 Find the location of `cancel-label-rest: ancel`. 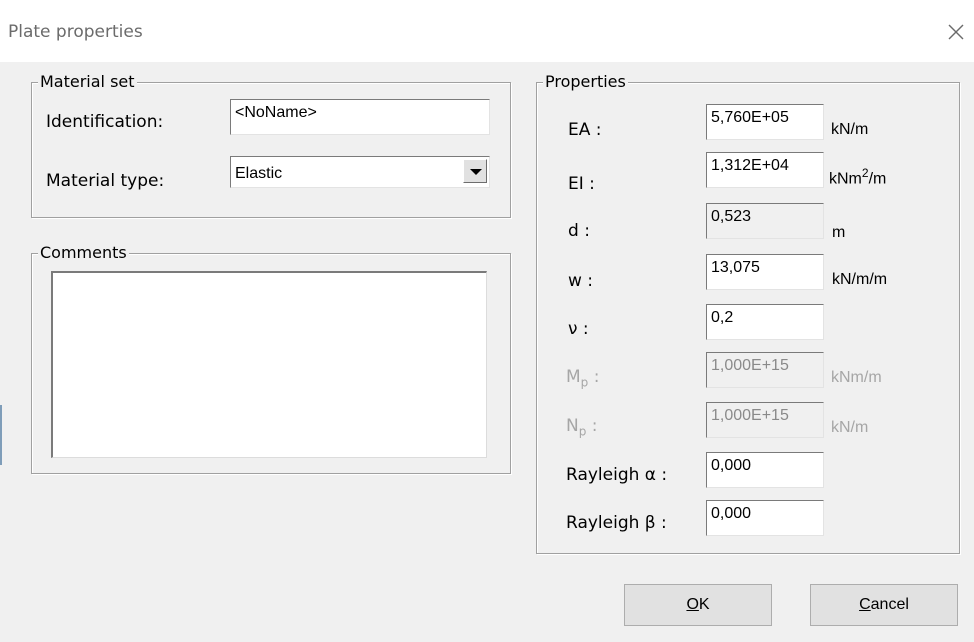

cancel-label-rest: ancel is located at coordinates (889, 604).